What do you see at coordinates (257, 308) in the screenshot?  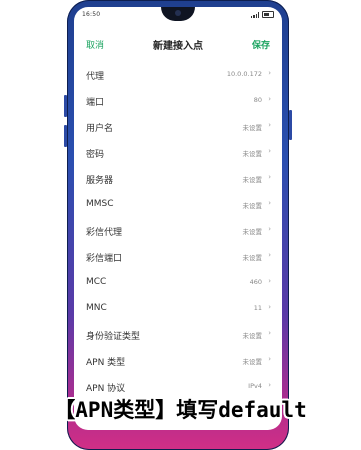 I see `row-value: 11` at bounding box center [257, 308].